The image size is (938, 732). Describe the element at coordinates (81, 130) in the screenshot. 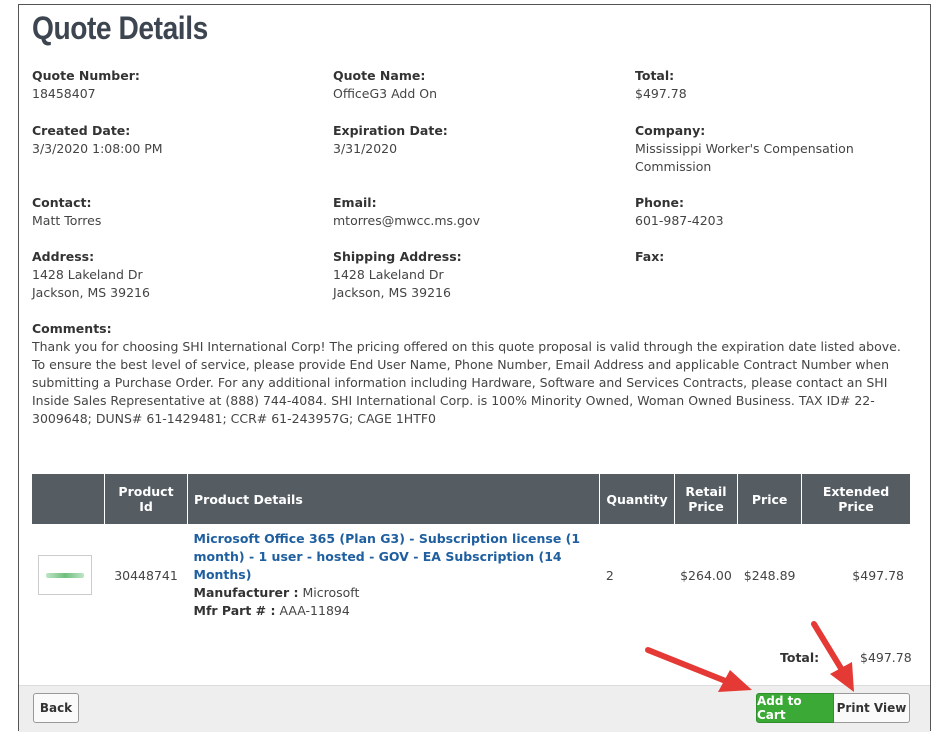

I see `created-date-label: Created Date:` at that location.